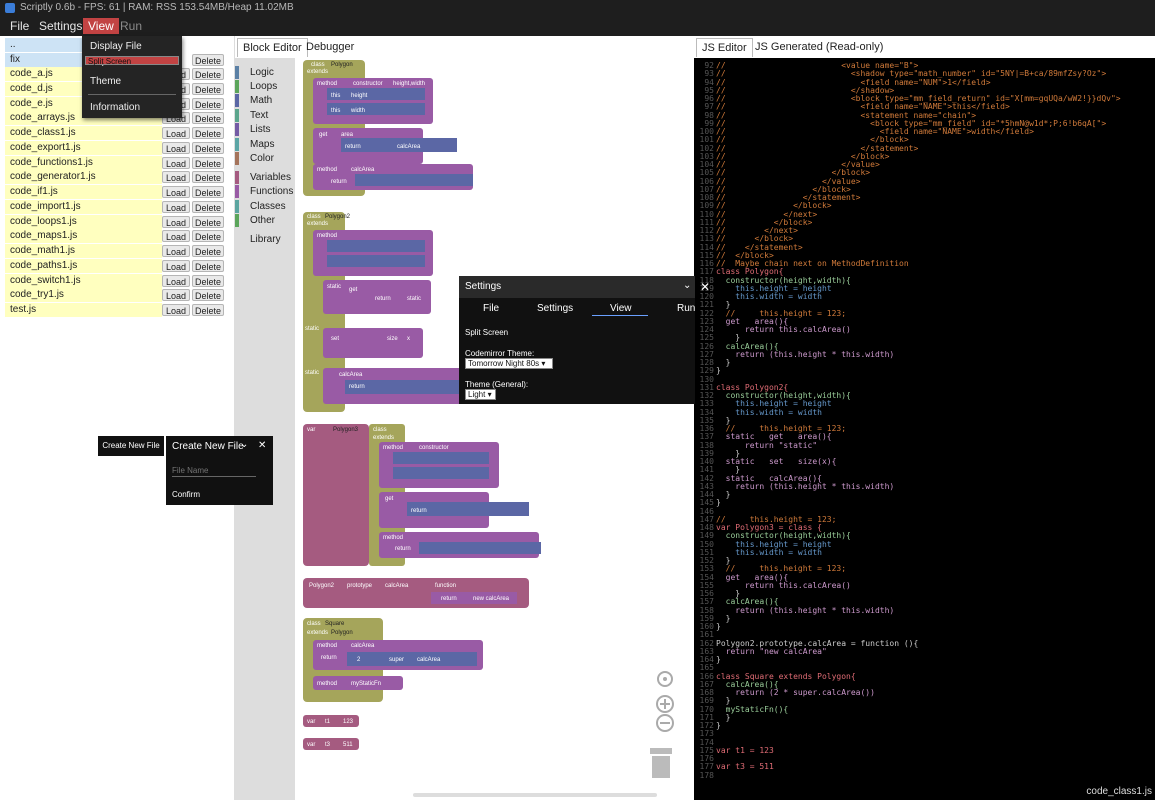 Image resolution: width=1155 pixels, height=800 pixels. Describe the element at coordinates (665, 679) in the screenshot. I see `recenter-icon` at that location.